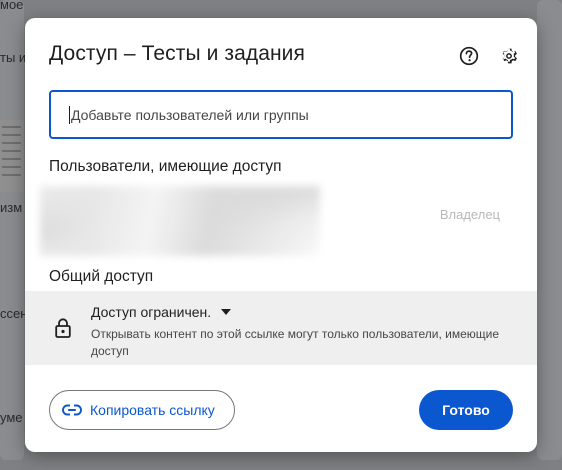 Image resolution: width=562 pixels, height=470 pixels. Describe the element at coordinates (11, 207) in the screenshot. I see `background-text: изм` at that location.